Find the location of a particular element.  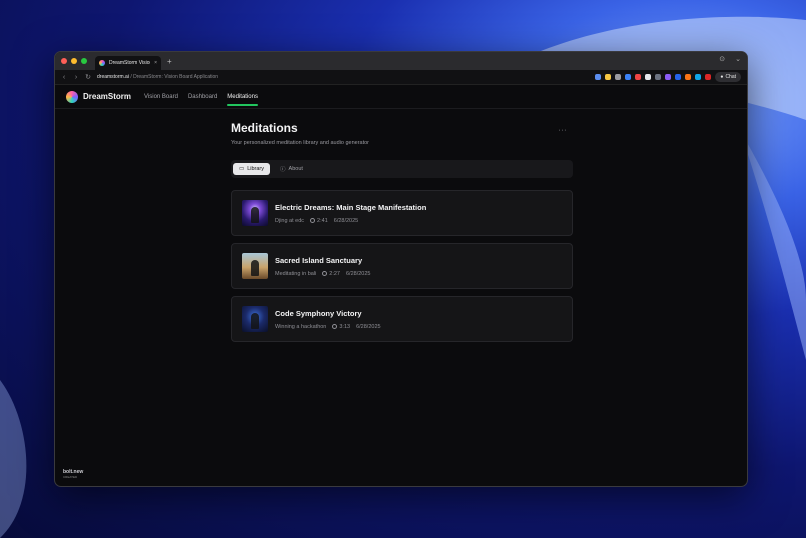

browser-tabbar: DreamStorm Vision Bo × + ⊙ ⌄ is located at coordinates (401, 61).